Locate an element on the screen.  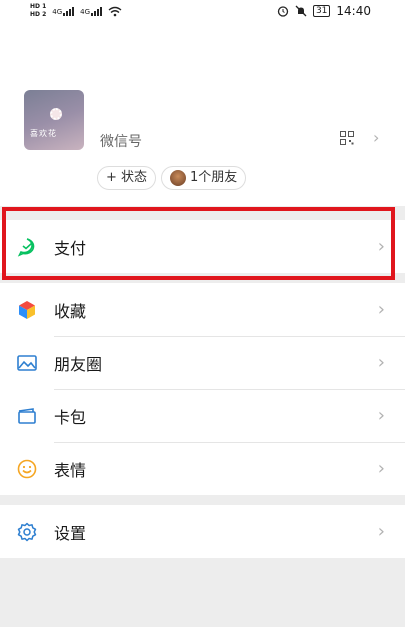
friend-avatar-icon is located at coordinates (178, 178).